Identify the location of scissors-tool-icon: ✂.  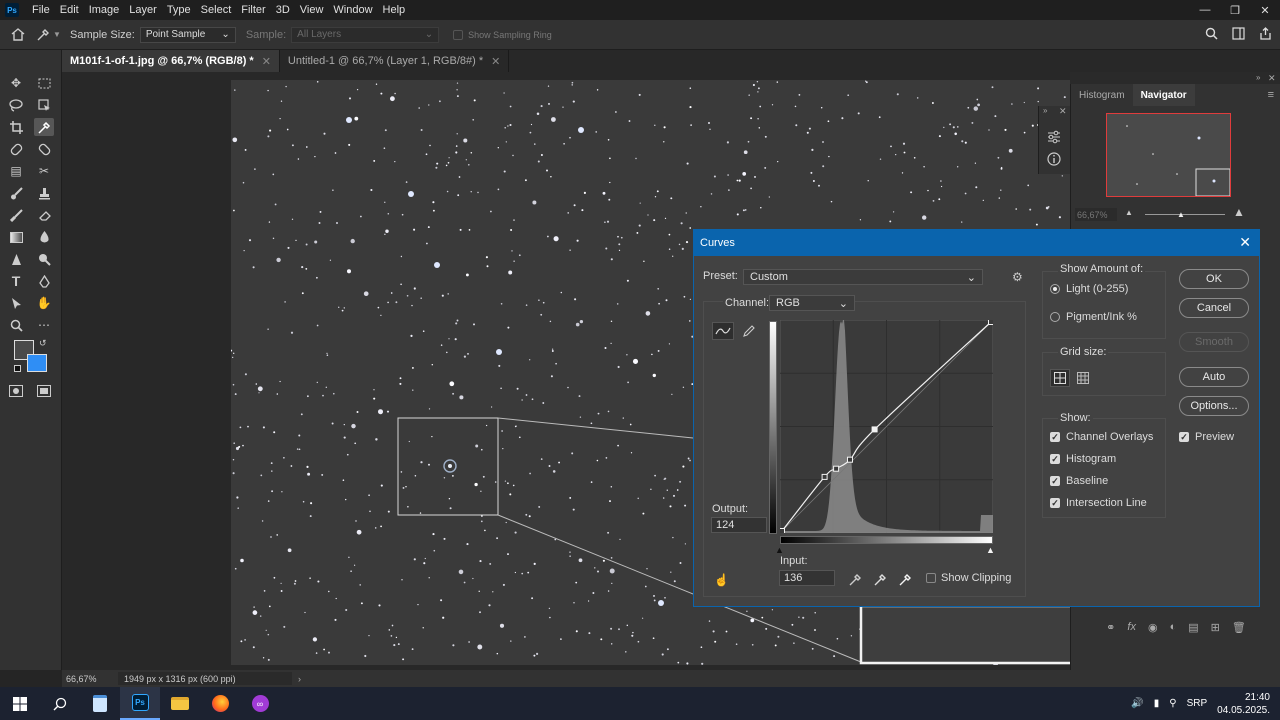
(44, 171).